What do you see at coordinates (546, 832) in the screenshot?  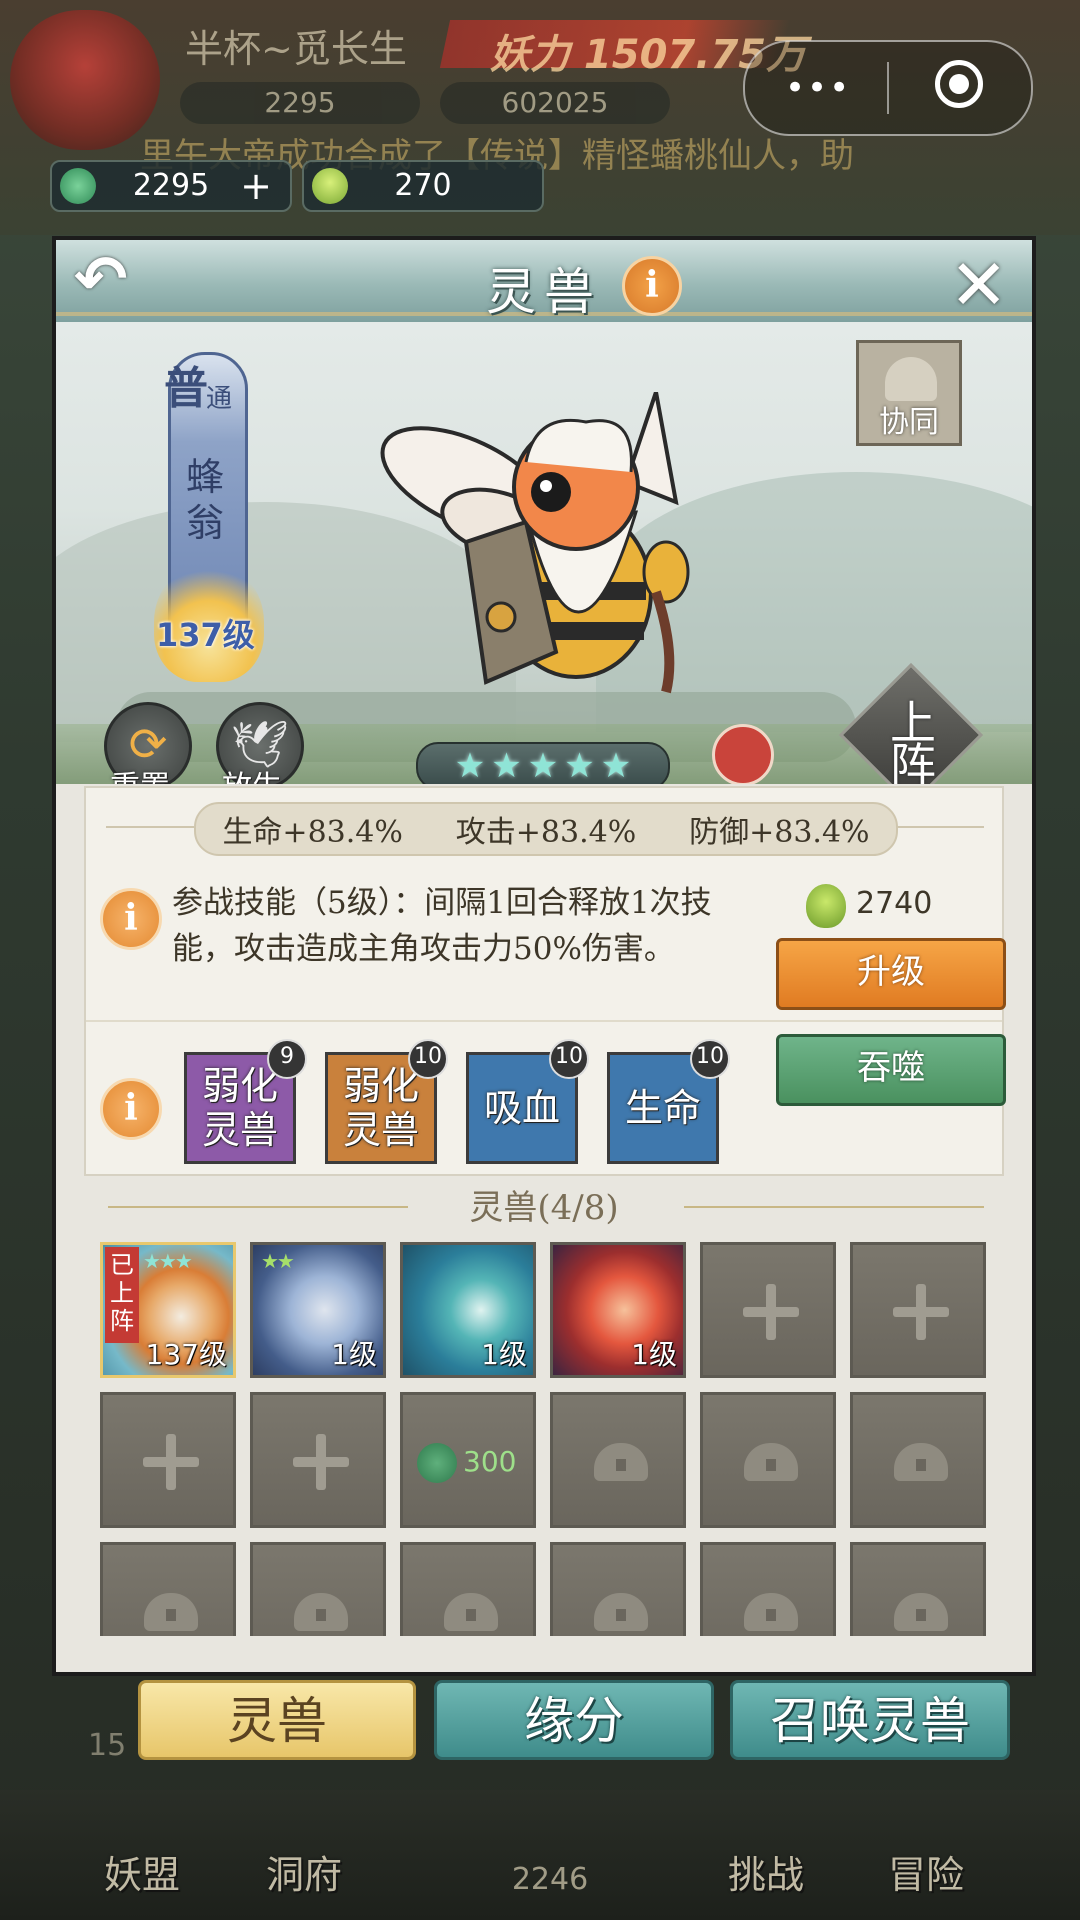 I see `stat-attack: 攻击+83.4%` at bounding box center [546, 832].